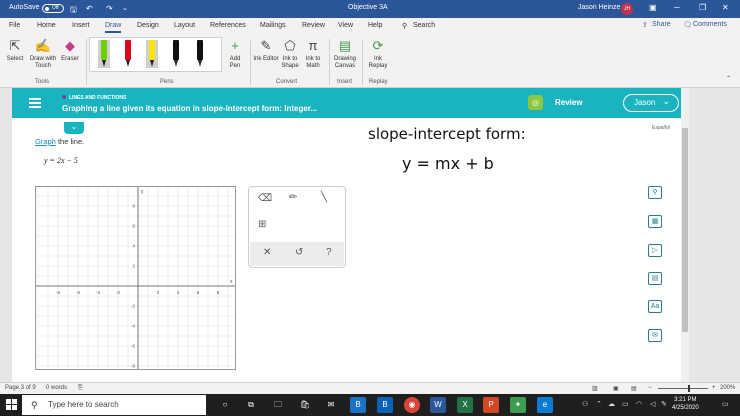  I want to click on cortana-icon: ○, so click(225, 405).